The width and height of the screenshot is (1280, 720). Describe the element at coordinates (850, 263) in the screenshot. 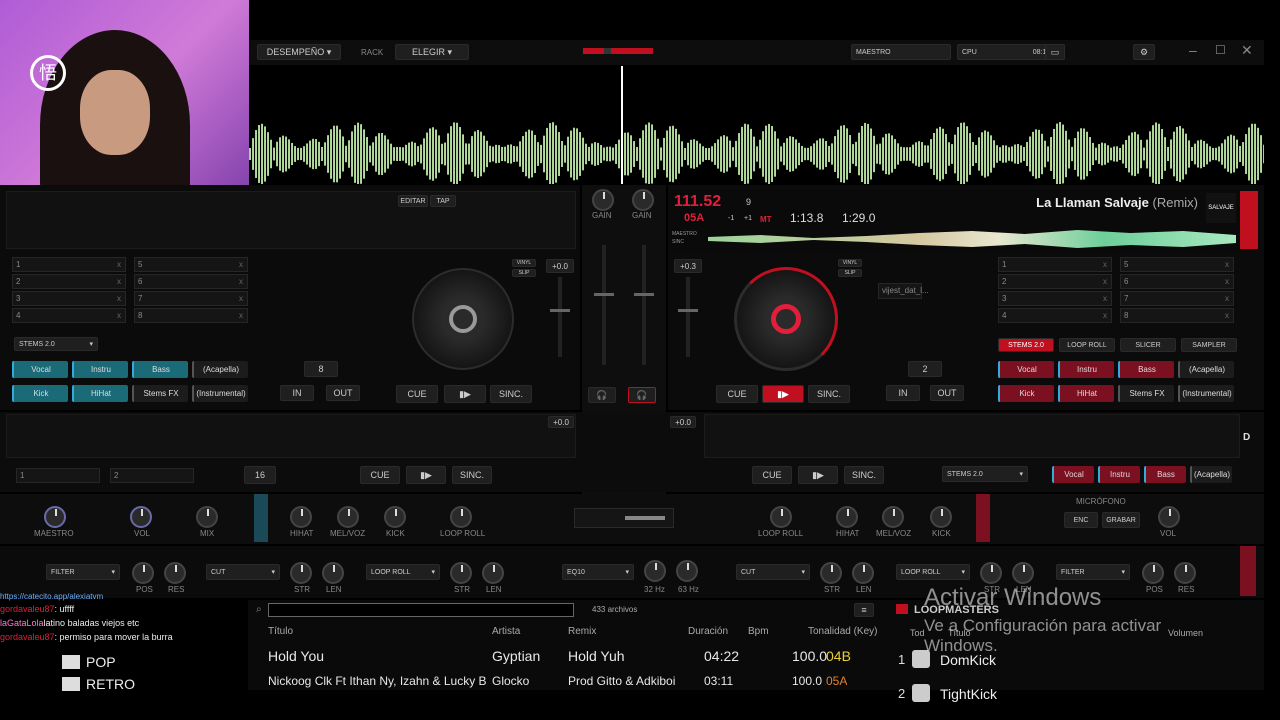

I see `right-vinyl-button: VINYL` at that location.